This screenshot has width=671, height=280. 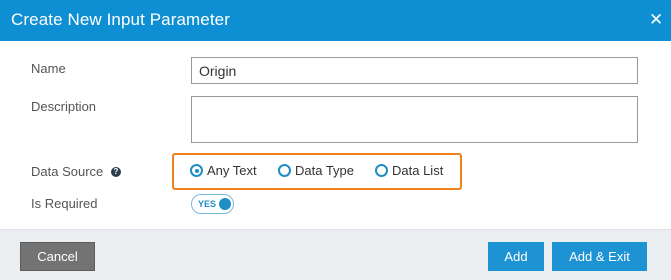 I want to click on name-label: Name, so click(x=48, y=68).